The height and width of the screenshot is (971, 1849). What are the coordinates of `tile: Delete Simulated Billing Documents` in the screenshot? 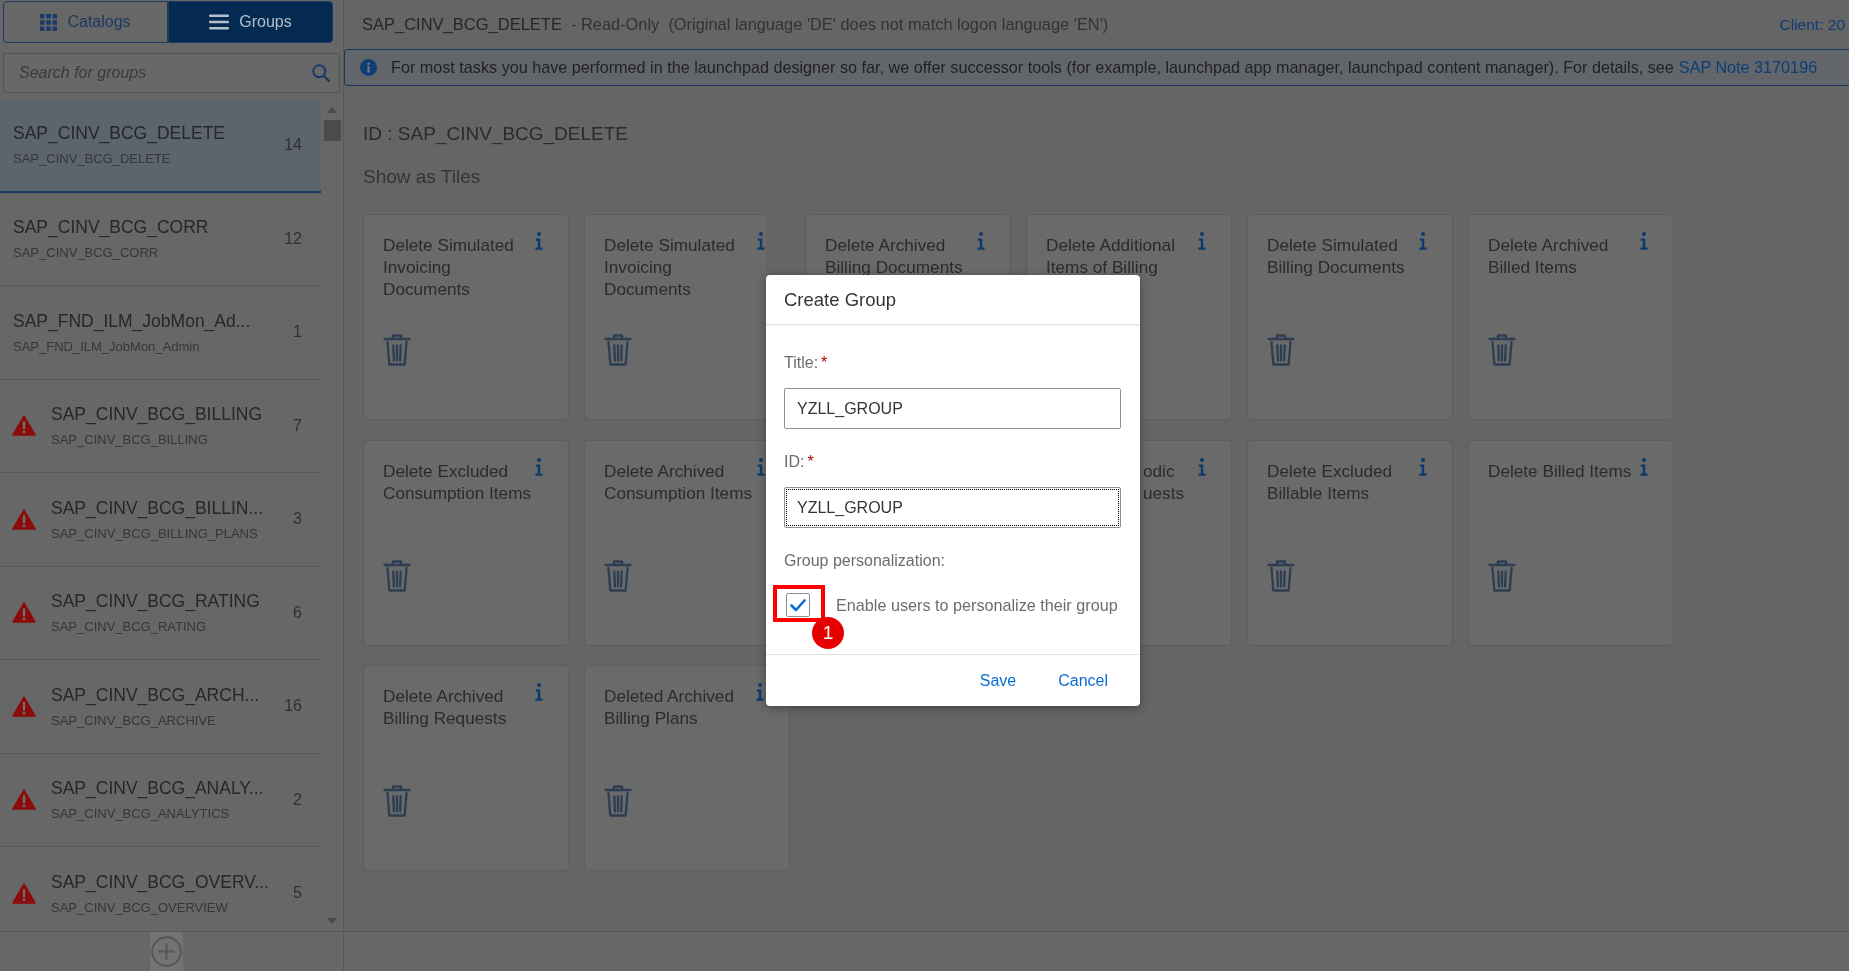 It's located at (1350, 317).